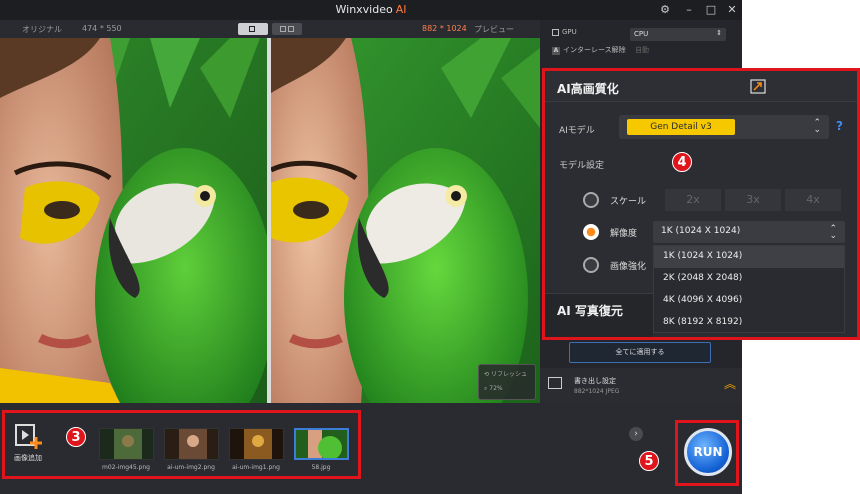  What do you see at coordinates (181, 444) in the screenshot?
I see `highlight-box-file-list` at bounding box center [181, 444].